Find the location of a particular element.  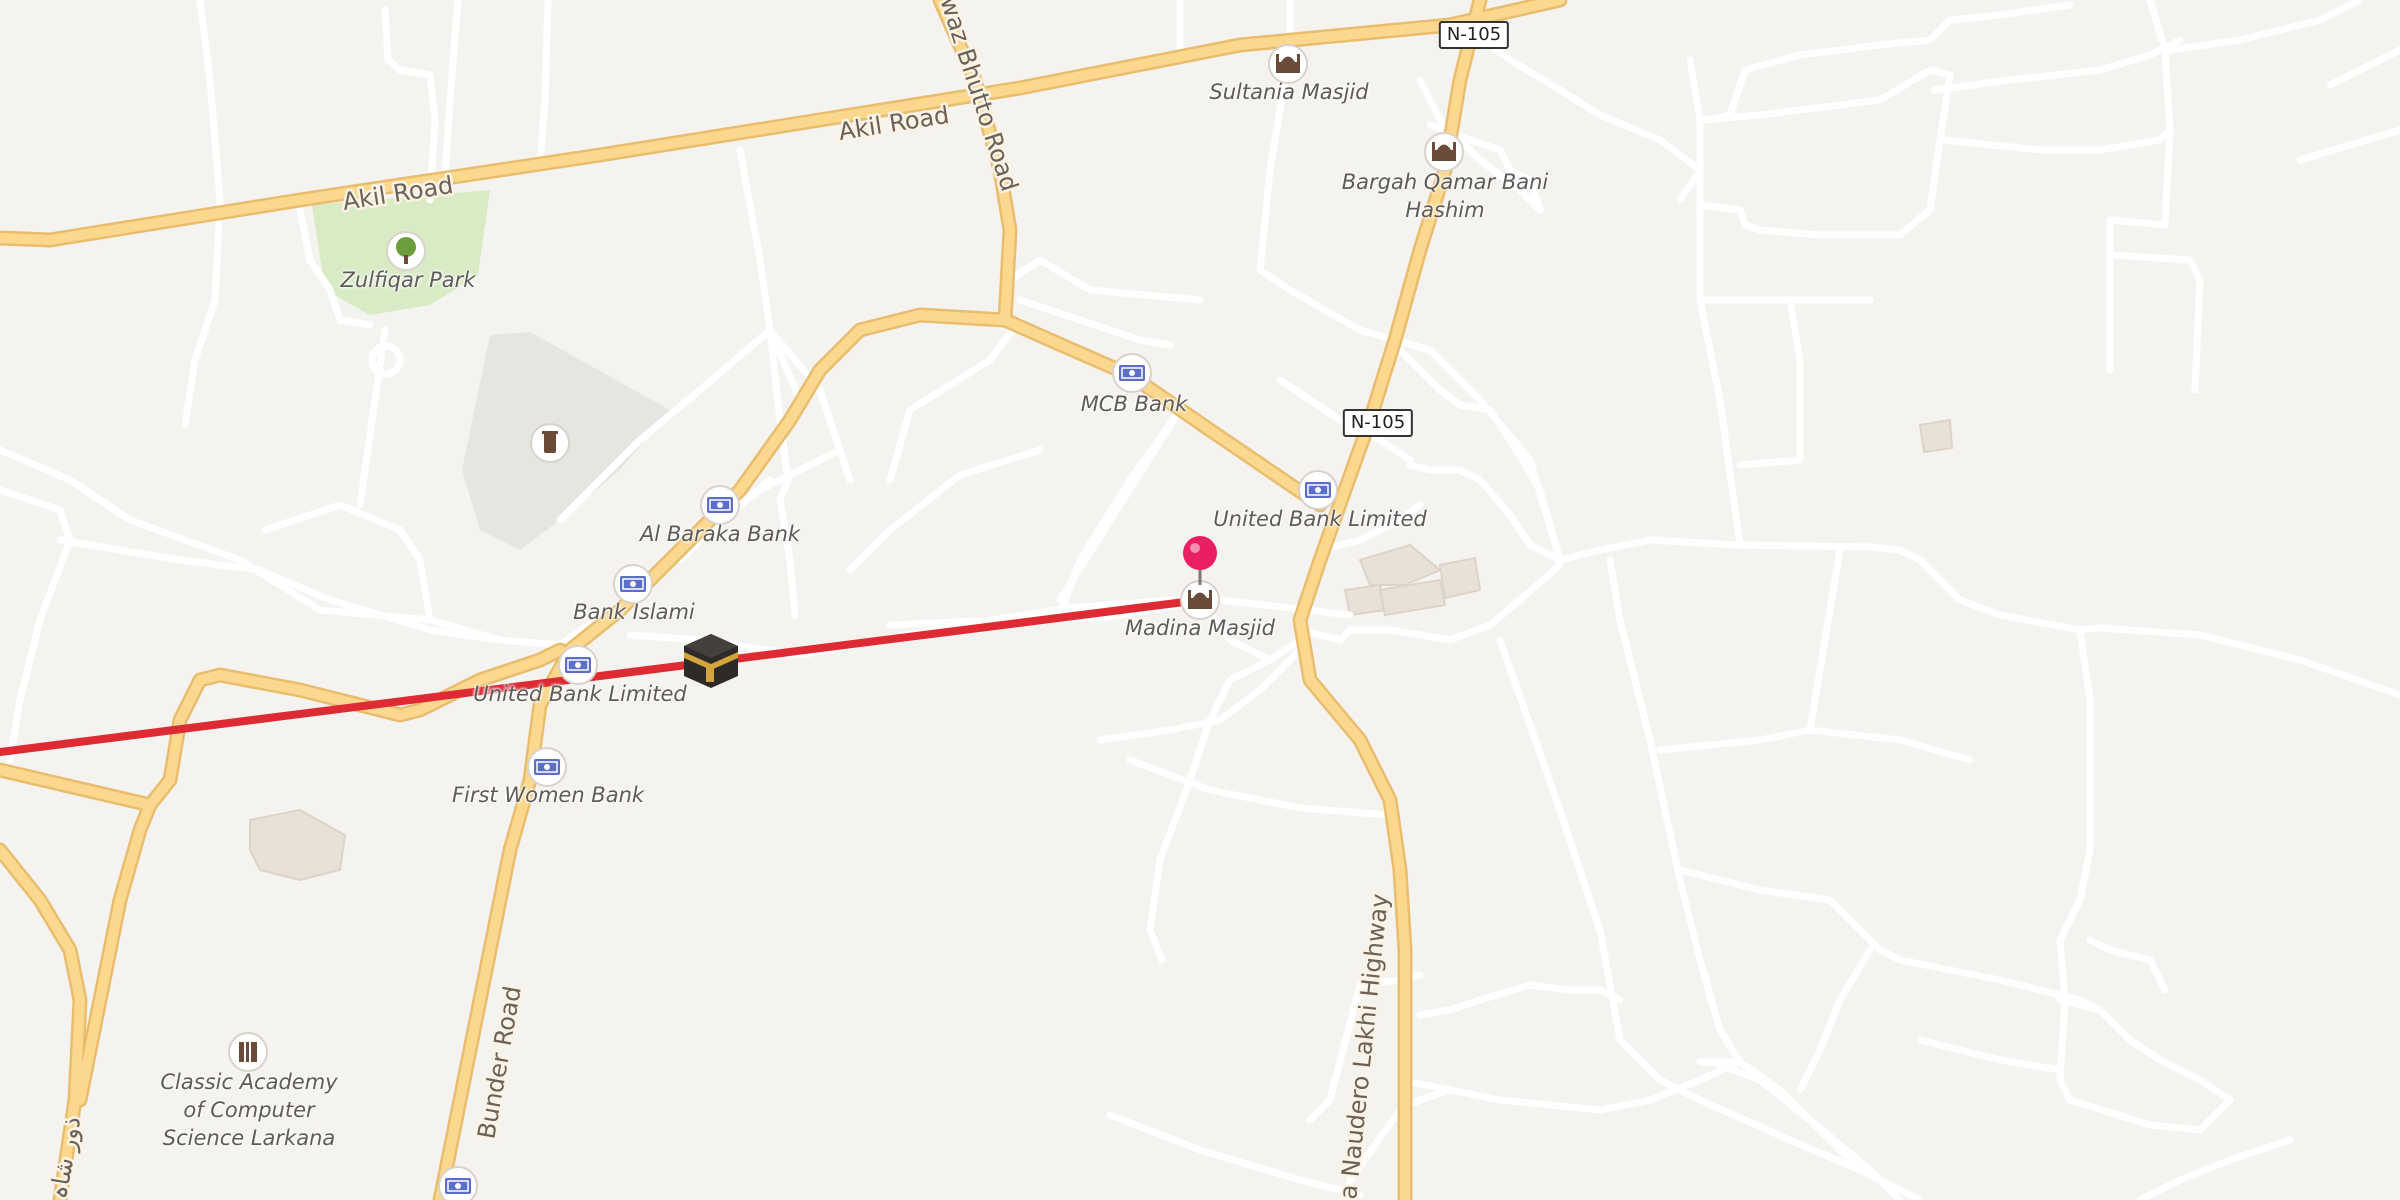

poi-label-bargah-qamar-bani-hashim: Bargah Qamar Bani Hashim is located at coordinates (1445, 196).